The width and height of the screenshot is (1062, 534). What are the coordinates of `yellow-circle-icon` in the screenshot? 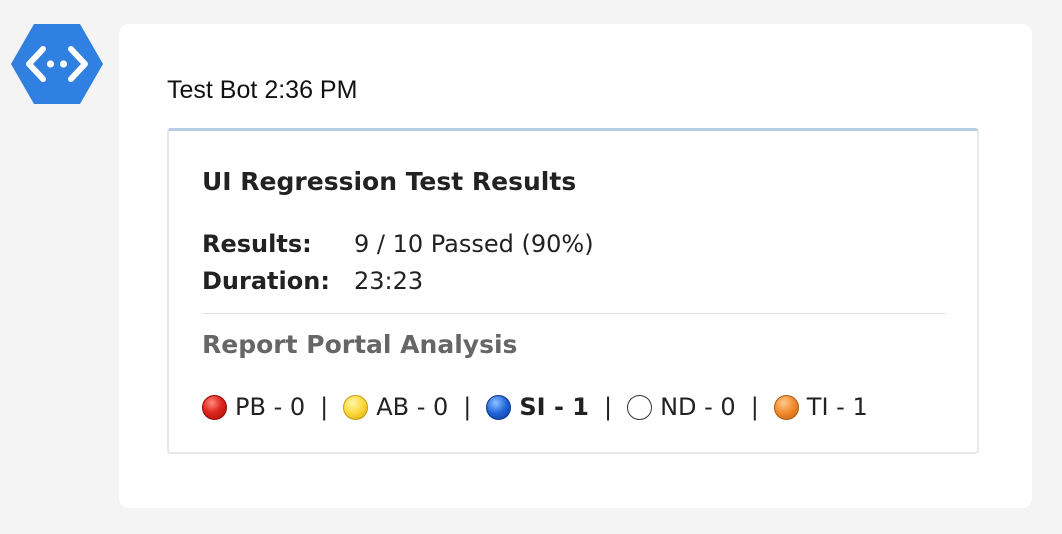 It's located at (356, 407).